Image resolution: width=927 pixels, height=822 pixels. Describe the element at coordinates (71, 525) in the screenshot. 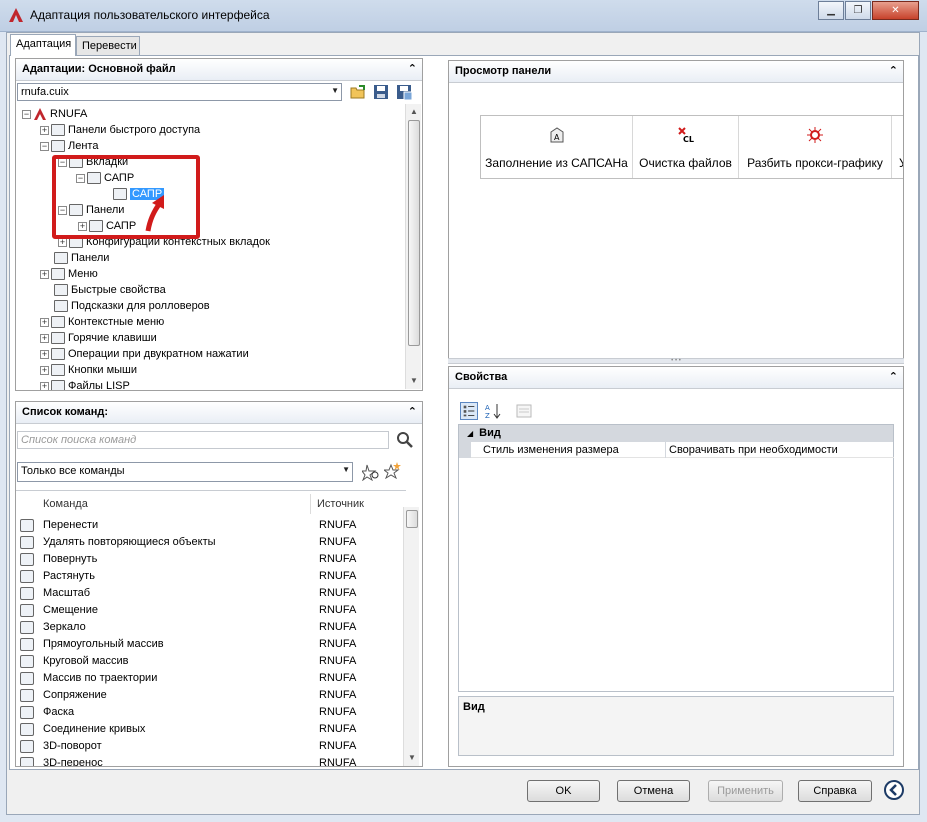

I see `command-name: Перенести` at that location.